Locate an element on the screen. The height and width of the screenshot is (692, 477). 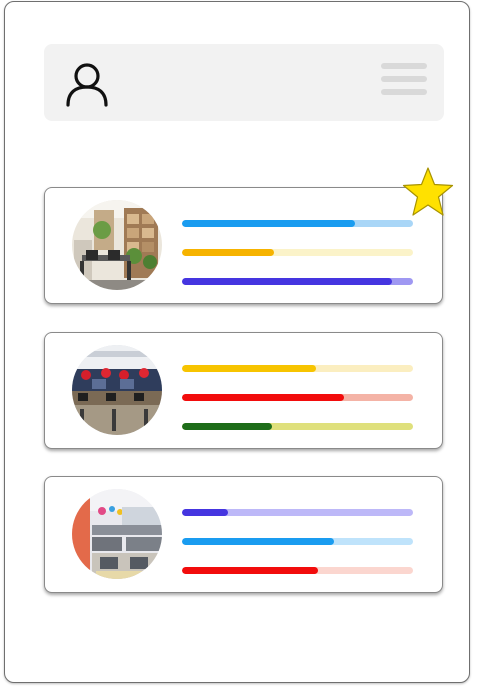
hamburger-menu-icon is located at coordinates (404, 79).